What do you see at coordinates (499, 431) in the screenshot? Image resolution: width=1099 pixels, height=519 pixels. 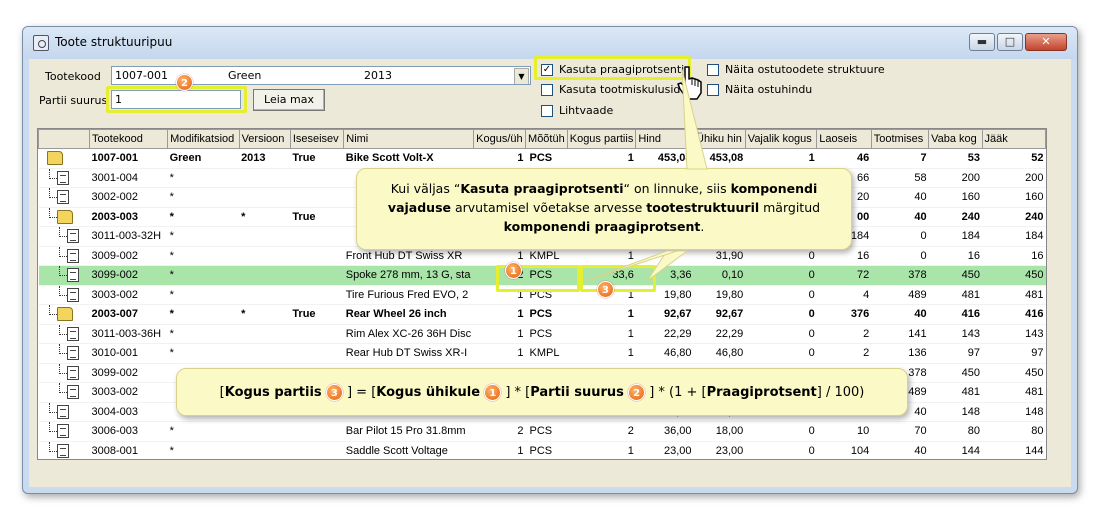 I see `cell-qty-unit: 2` at bounding box center [499, 431].